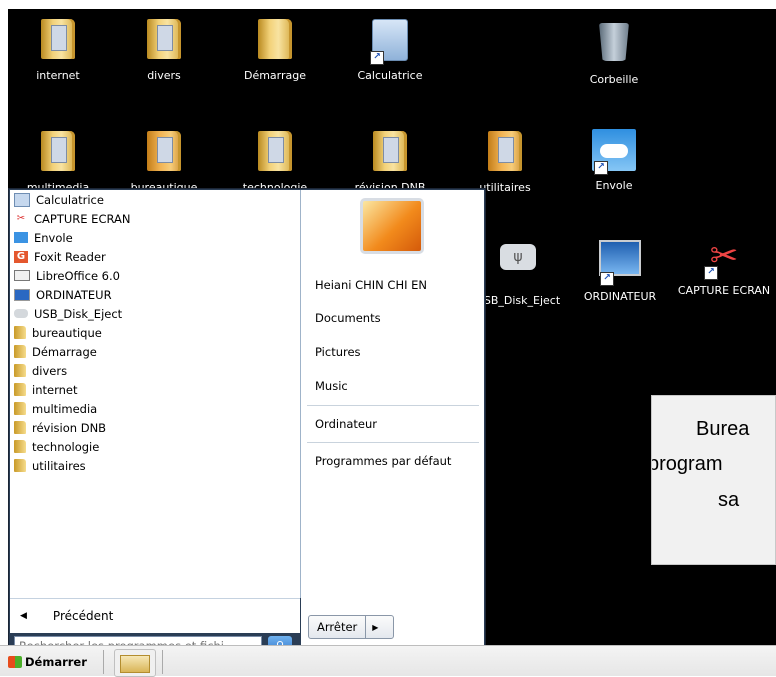  I want to click on envole-icon: ↗, so click(614, 152).